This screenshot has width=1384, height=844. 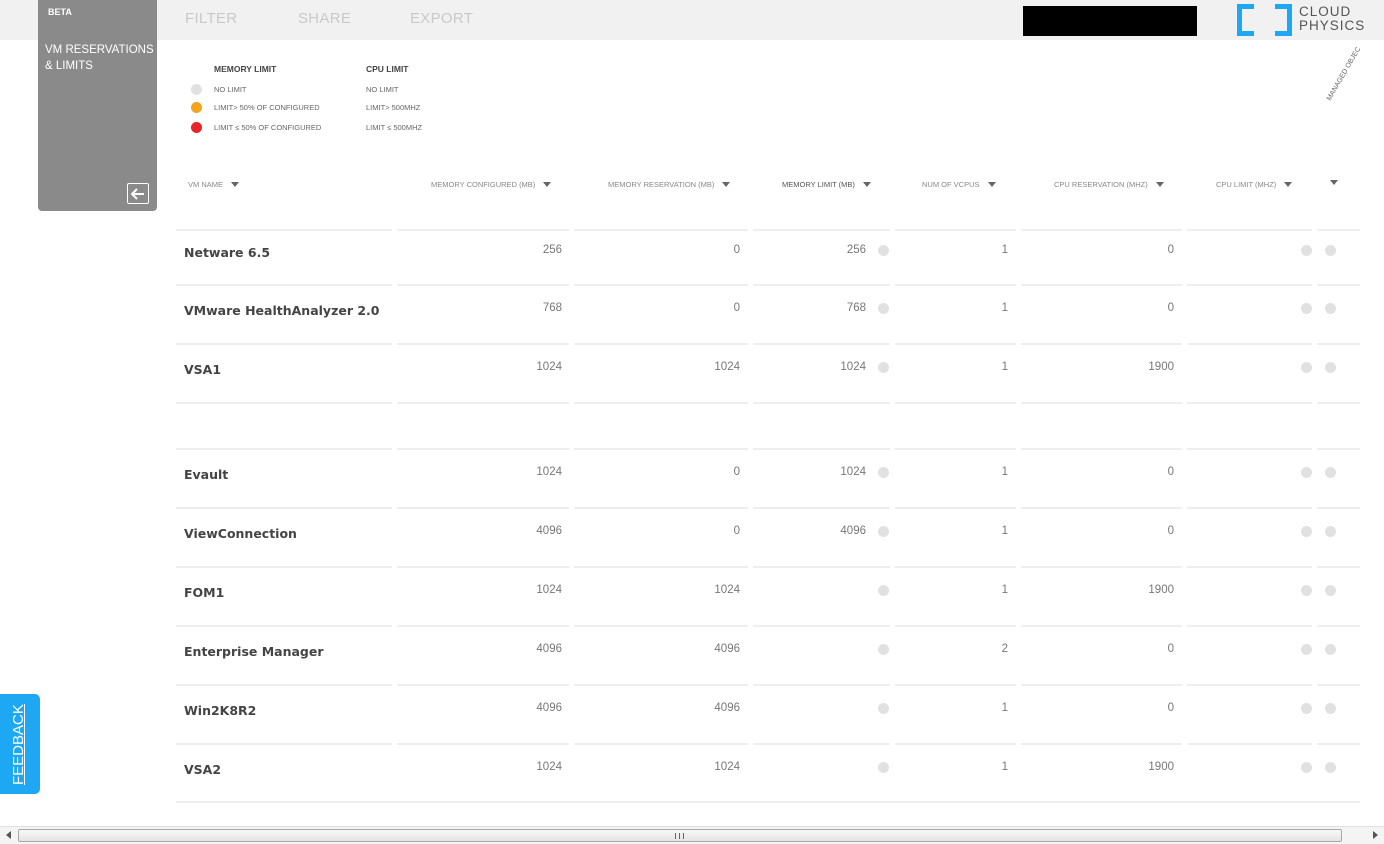 I want to click on horizontal-scrollbar, so click(x=692, y=835).